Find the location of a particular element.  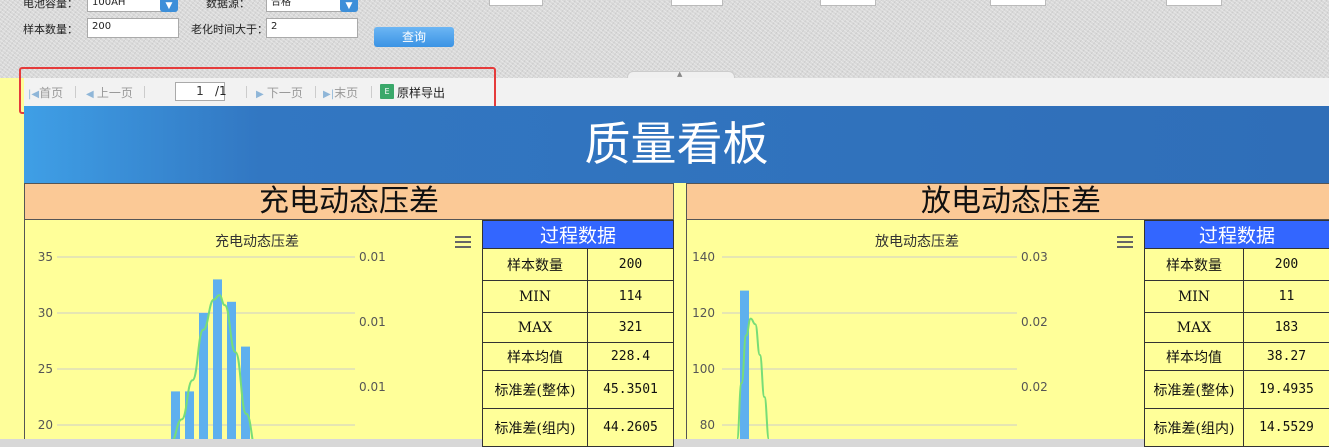

sample-count-input: 200 is located at coordinates (133, 28).